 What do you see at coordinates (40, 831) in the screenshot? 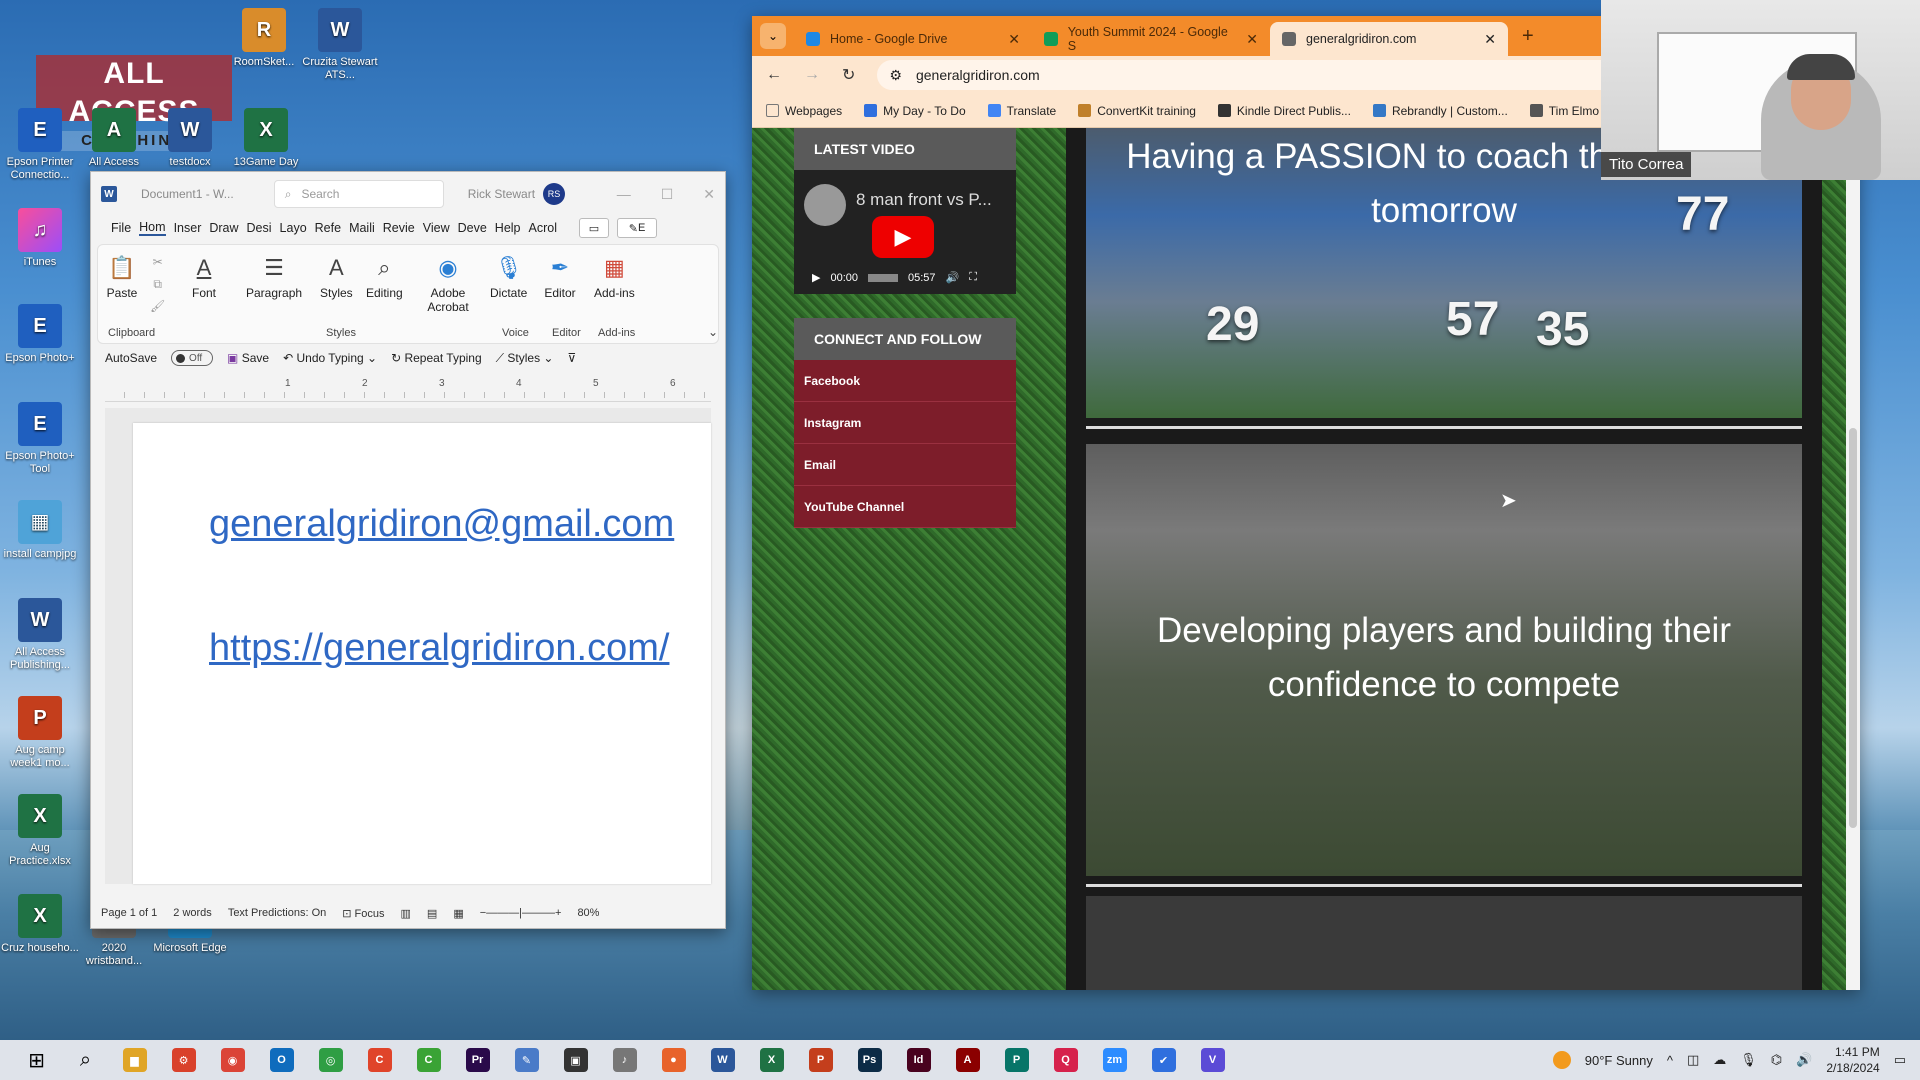
I see `desktop-icon-aug-practice: X Aug Practice.xlsx` at bounding box center [40, 831].